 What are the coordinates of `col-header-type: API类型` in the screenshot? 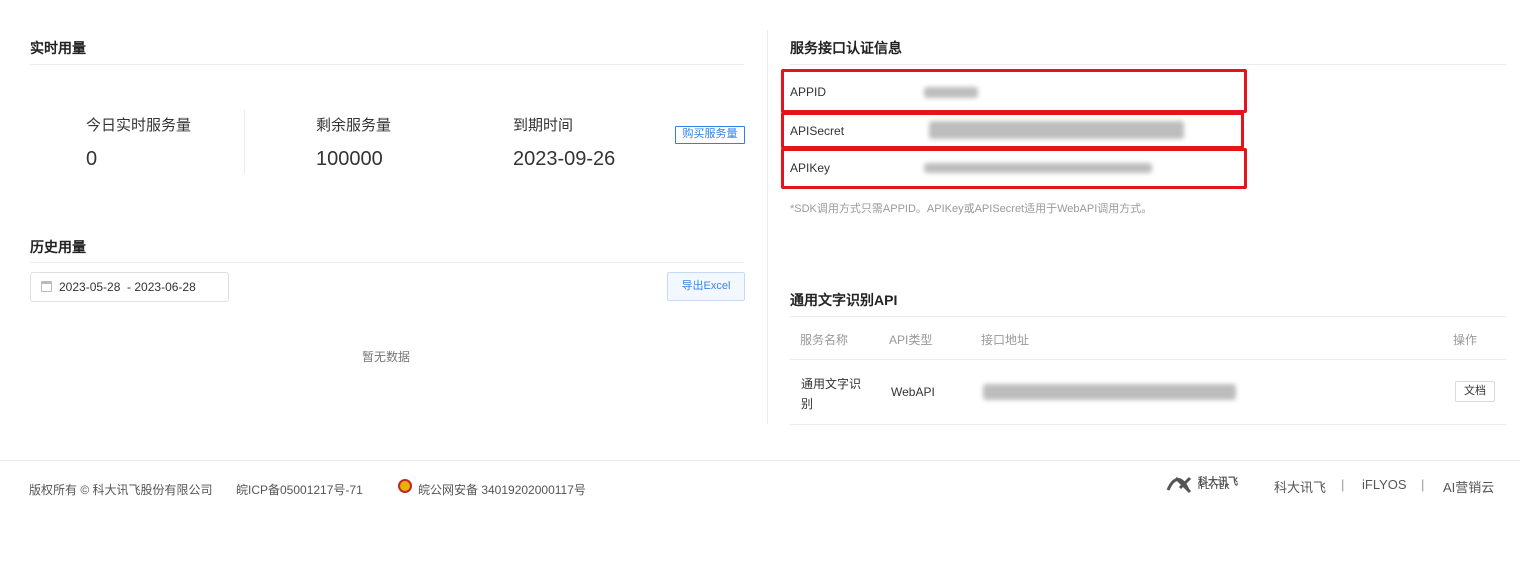 It's located at (911, 340).